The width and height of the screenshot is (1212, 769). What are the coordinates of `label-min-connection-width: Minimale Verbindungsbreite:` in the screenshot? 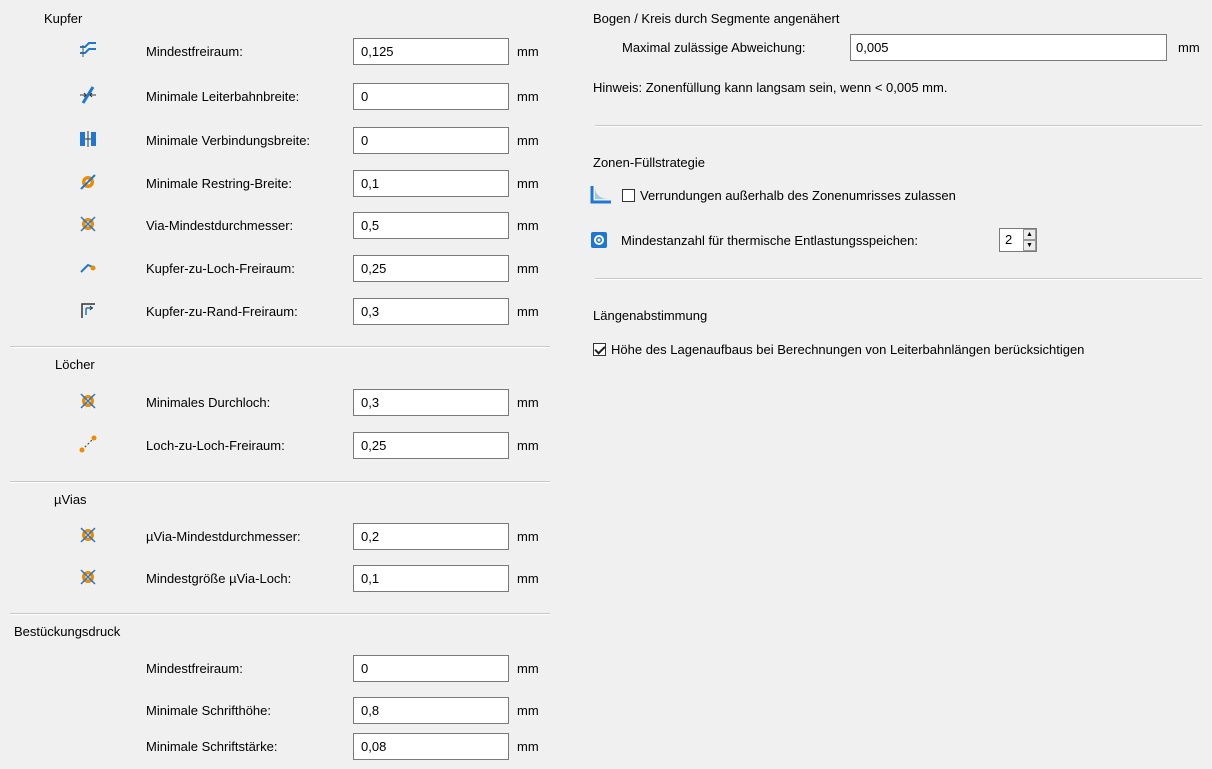 It's located at (228, 140).